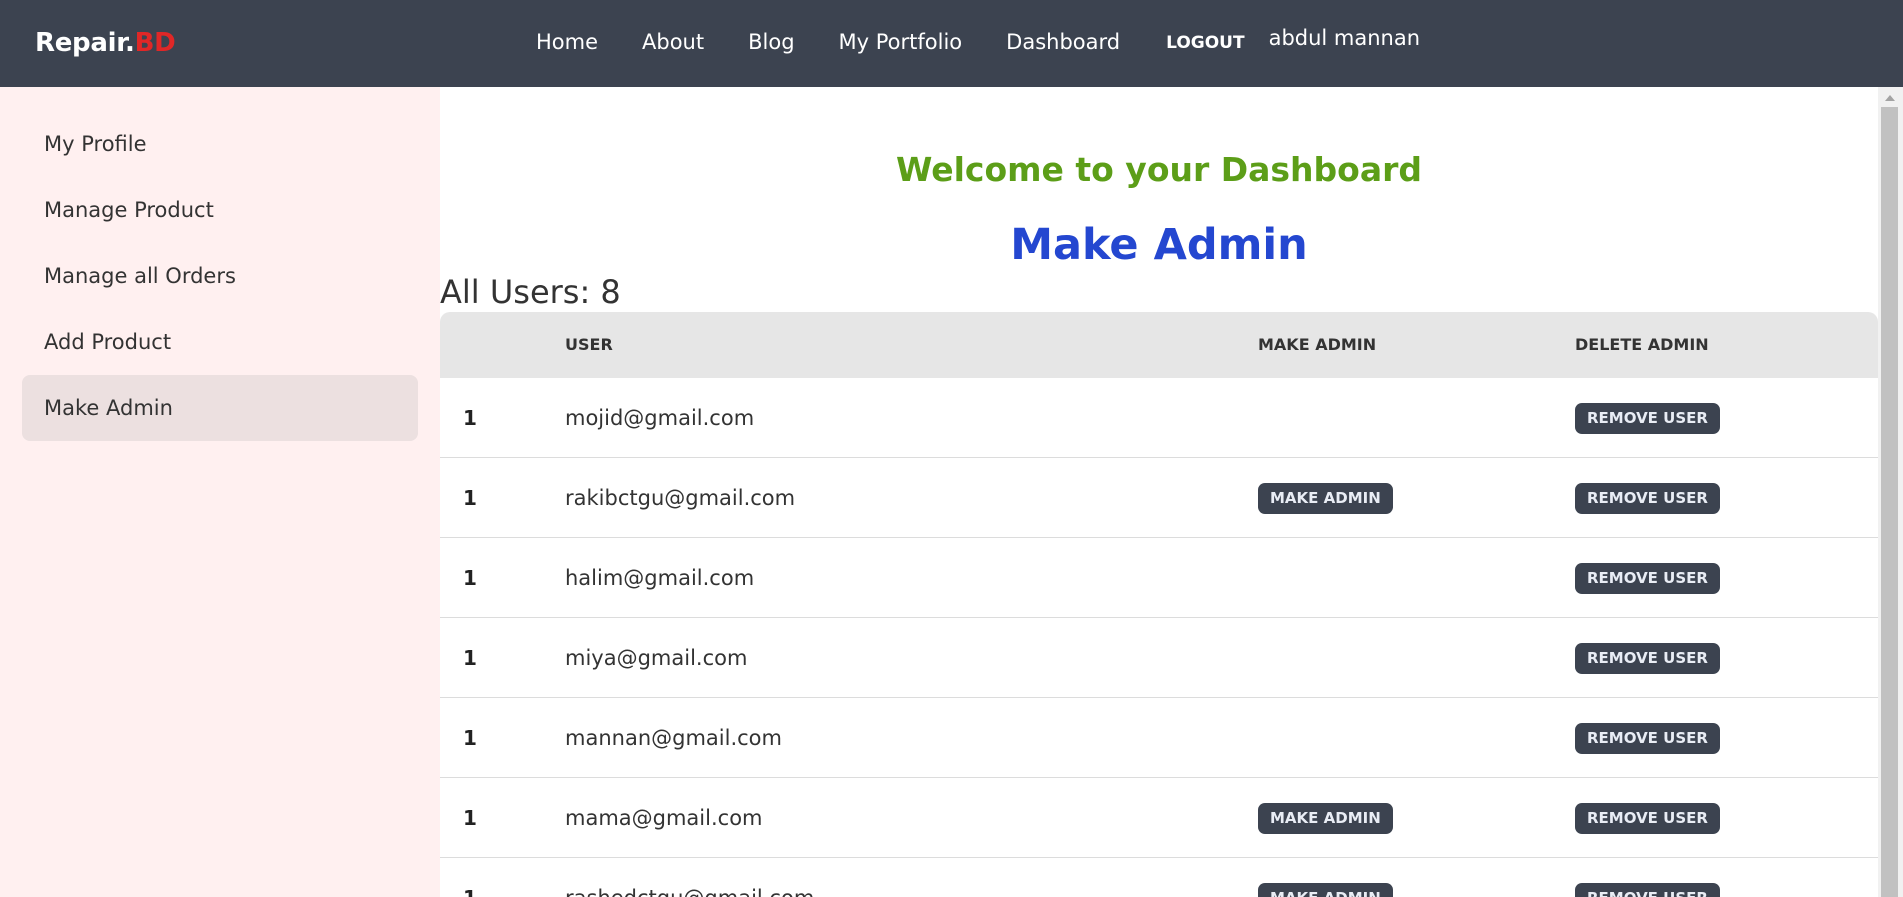  What do you see at coordinates (660, 418) in the screenshot?
I see `user-email: mojid@gmail.com` at bounding box center [660, 418].